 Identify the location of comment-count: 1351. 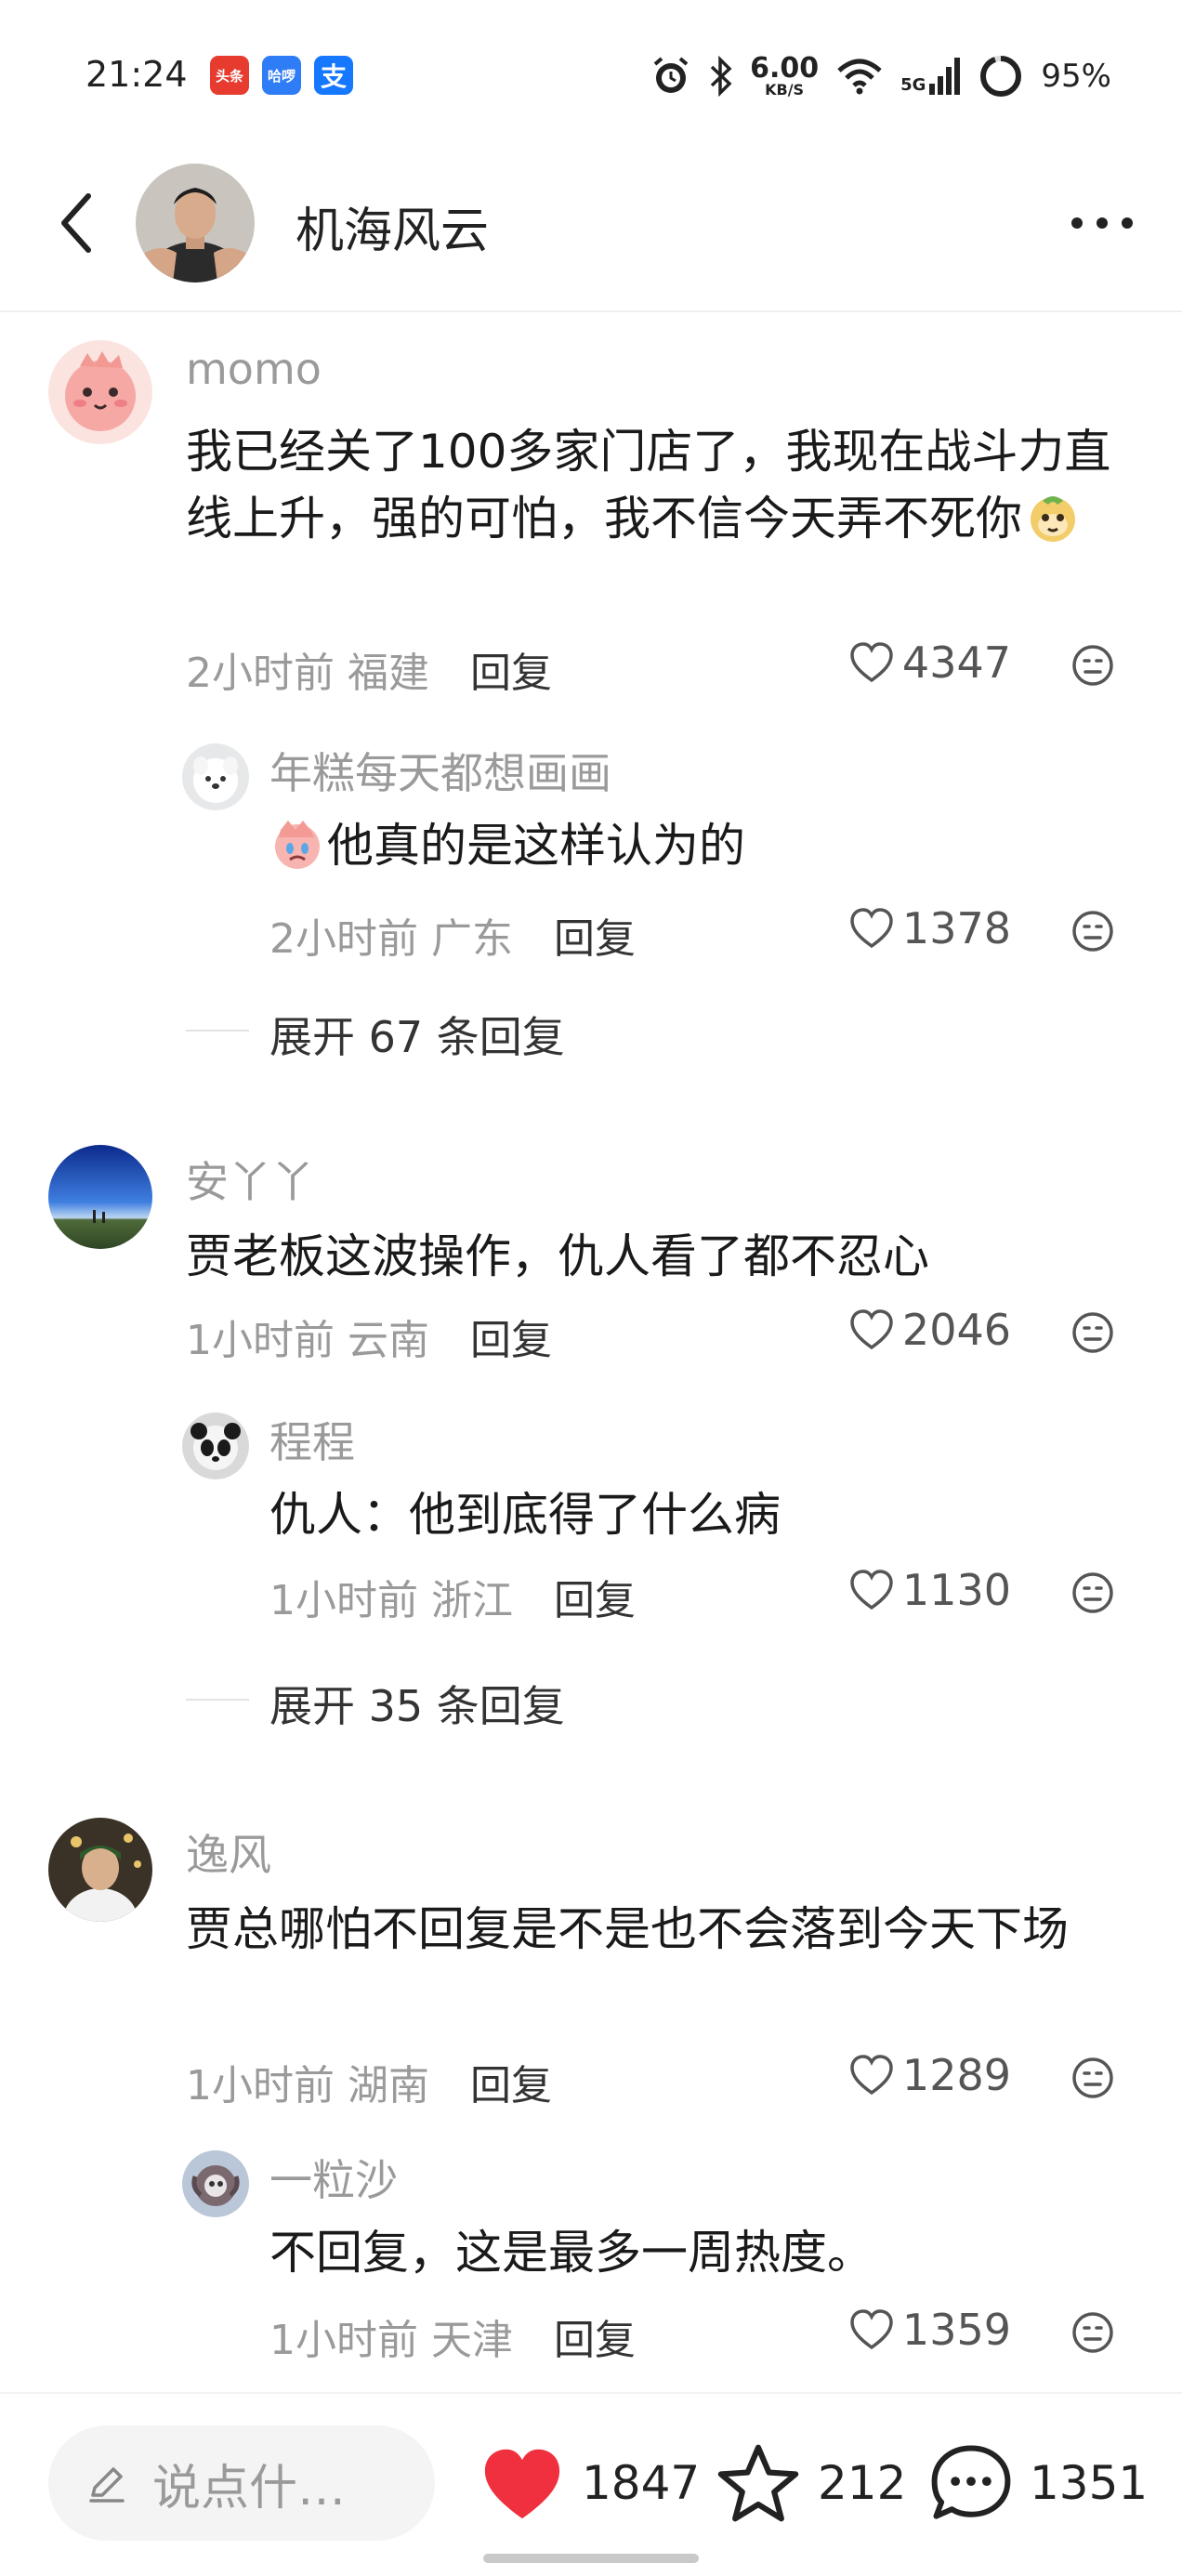
(1089, 2483).